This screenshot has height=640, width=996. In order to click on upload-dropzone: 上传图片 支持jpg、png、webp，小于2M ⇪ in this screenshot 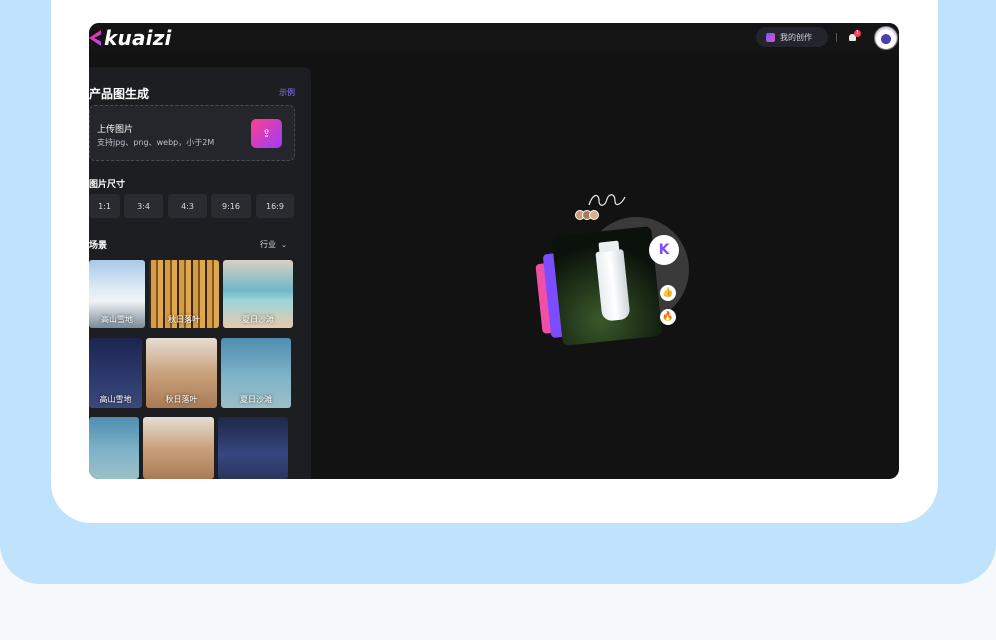, I will do `click(192, 133)`.